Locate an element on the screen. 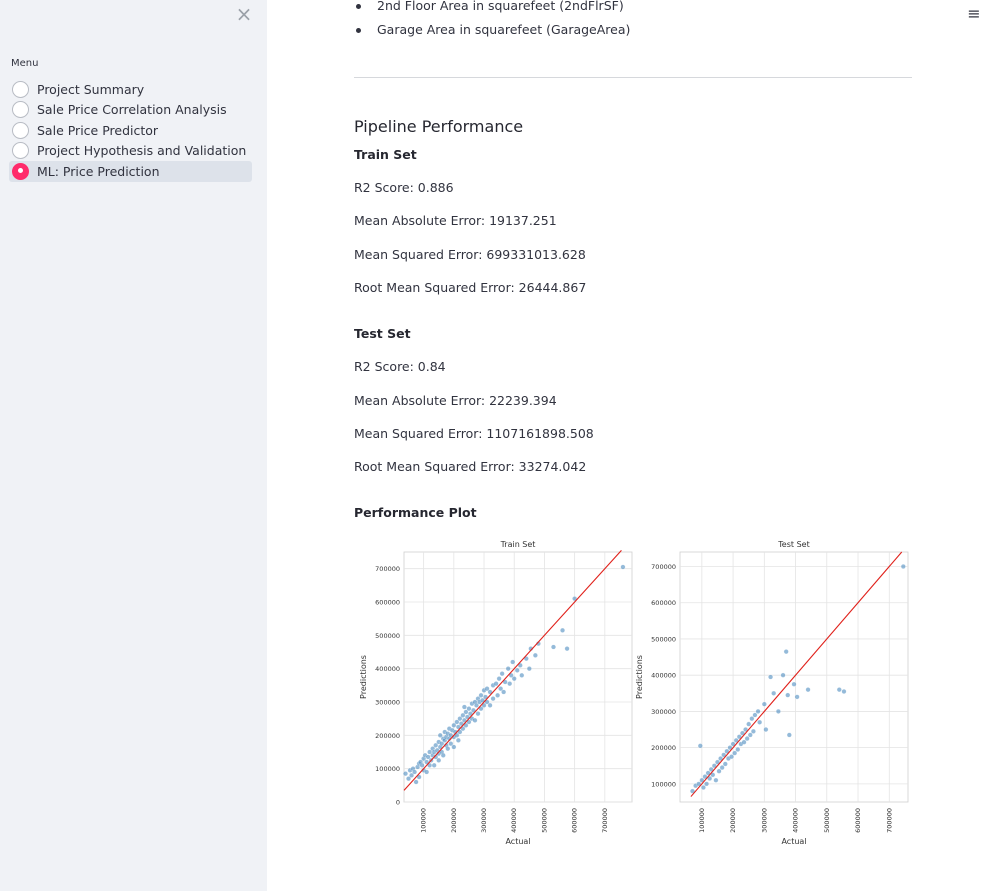 The height and width of the screenshot is (891, 1002). menu-option-project-summary: Project Summary is located at coordinates (130, 89).